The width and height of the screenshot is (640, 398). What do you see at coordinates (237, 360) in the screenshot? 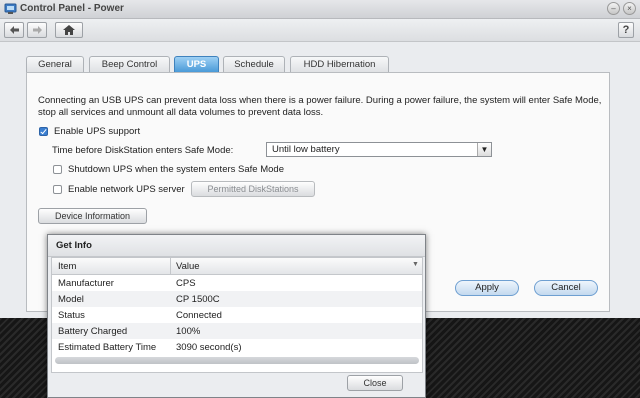
I see `horizontal-scrollbar` at bounding box center [237, 360].